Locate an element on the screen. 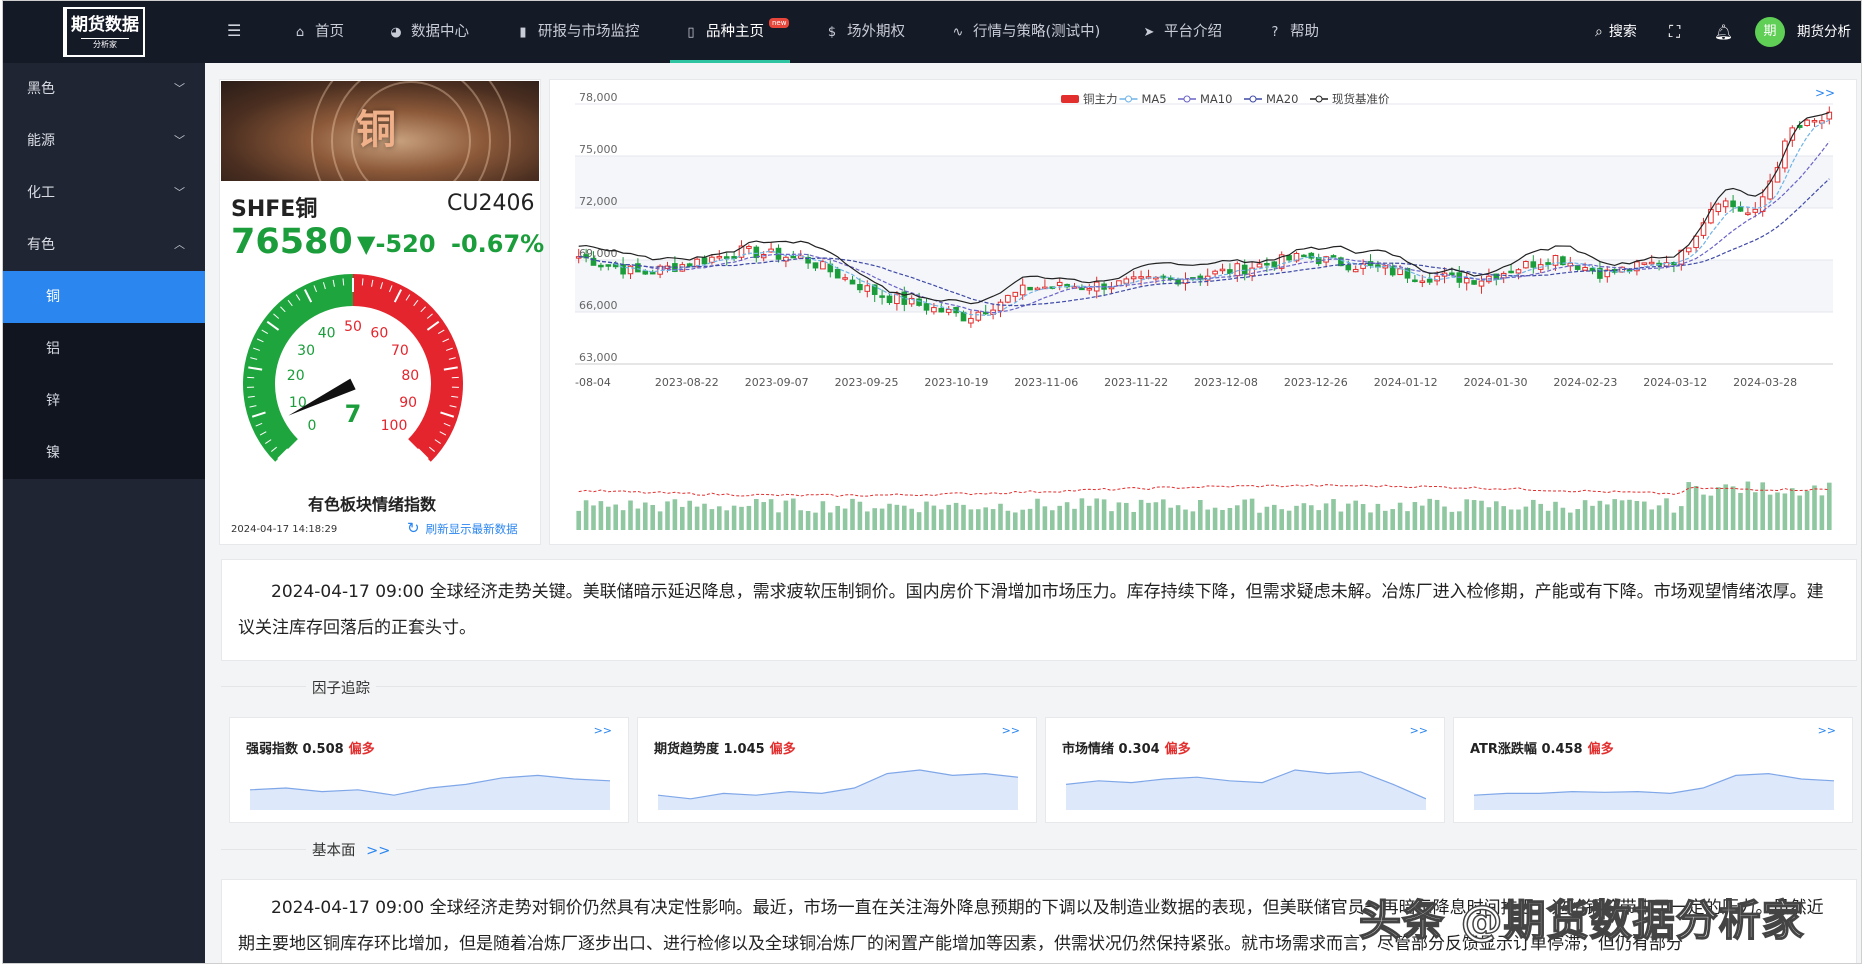  sidebar-item-copper: 铜 is located at coordinates (104, 297).